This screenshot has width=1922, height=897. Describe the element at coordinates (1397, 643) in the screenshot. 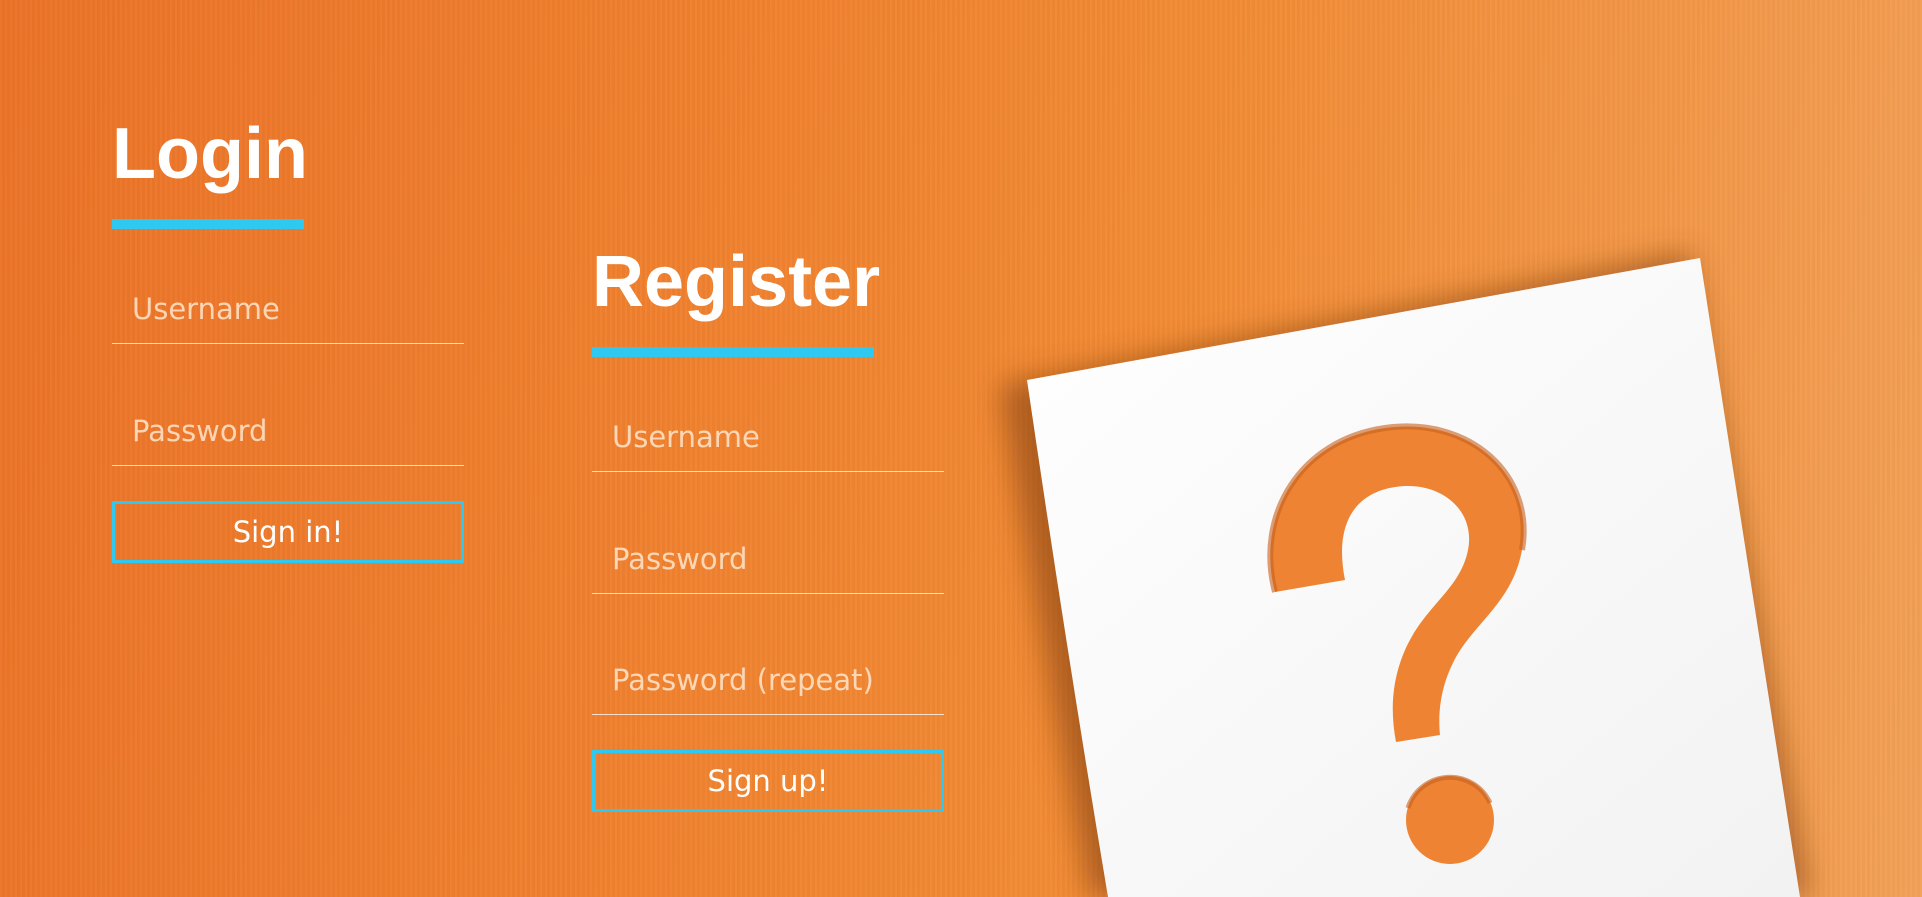

I see `question-mark-icon` at that location.